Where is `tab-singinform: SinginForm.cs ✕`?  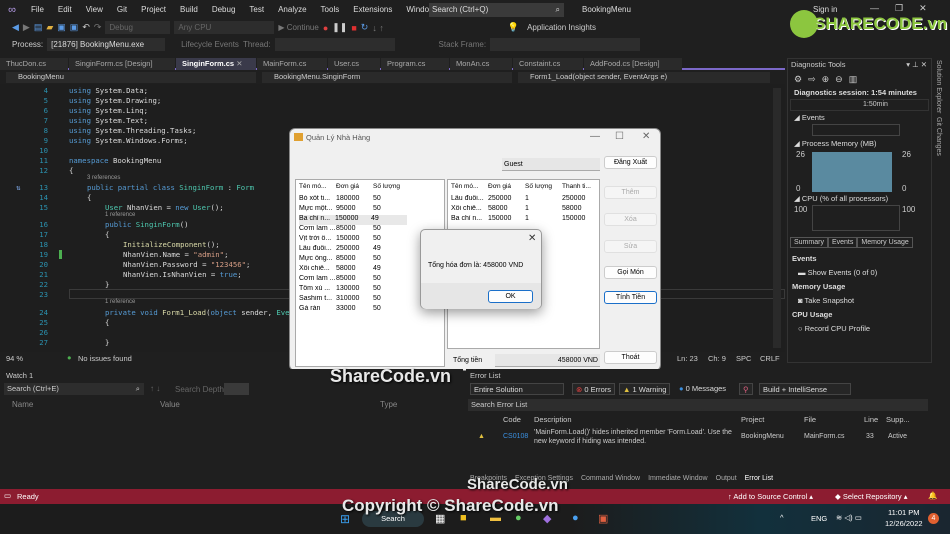
tab-singinform: SinginForm.cs ✕ is located at coordinates (216, 64).